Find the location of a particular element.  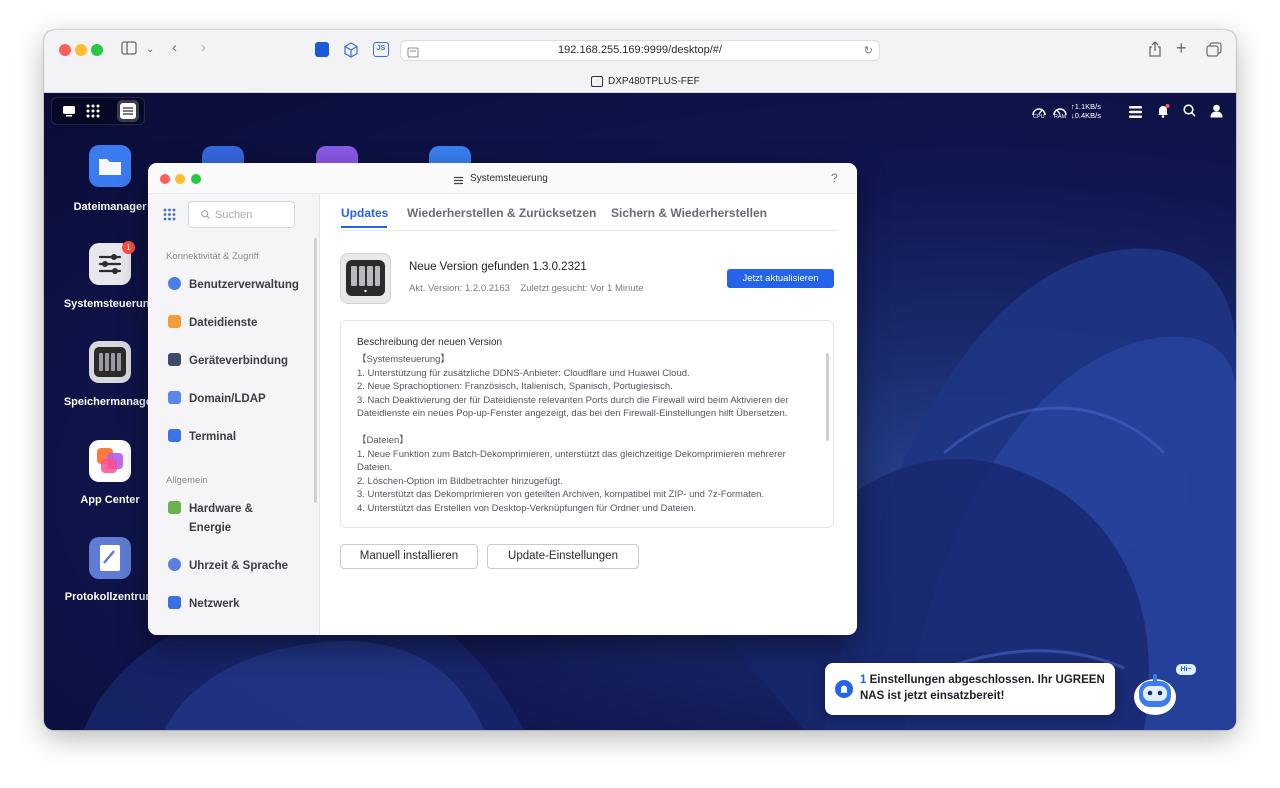

app-badge: 1 is located at coordinates (128, 247).